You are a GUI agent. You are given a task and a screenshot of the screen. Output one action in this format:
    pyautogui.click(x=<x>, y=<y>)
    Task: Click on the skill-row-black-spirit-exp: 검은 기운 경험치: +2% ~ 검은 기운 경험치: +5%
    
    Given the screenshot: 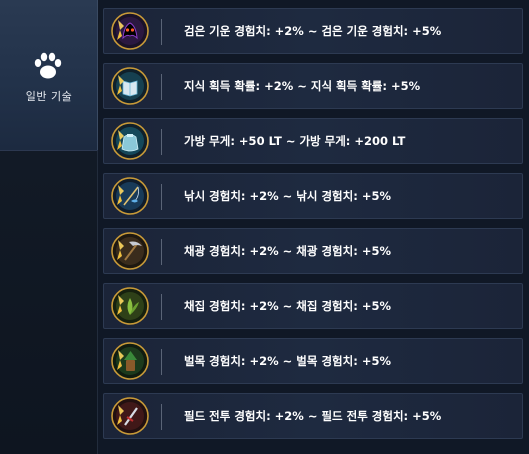 What is the action you would take?
    pyautogui.click(x=313, y=31)
    